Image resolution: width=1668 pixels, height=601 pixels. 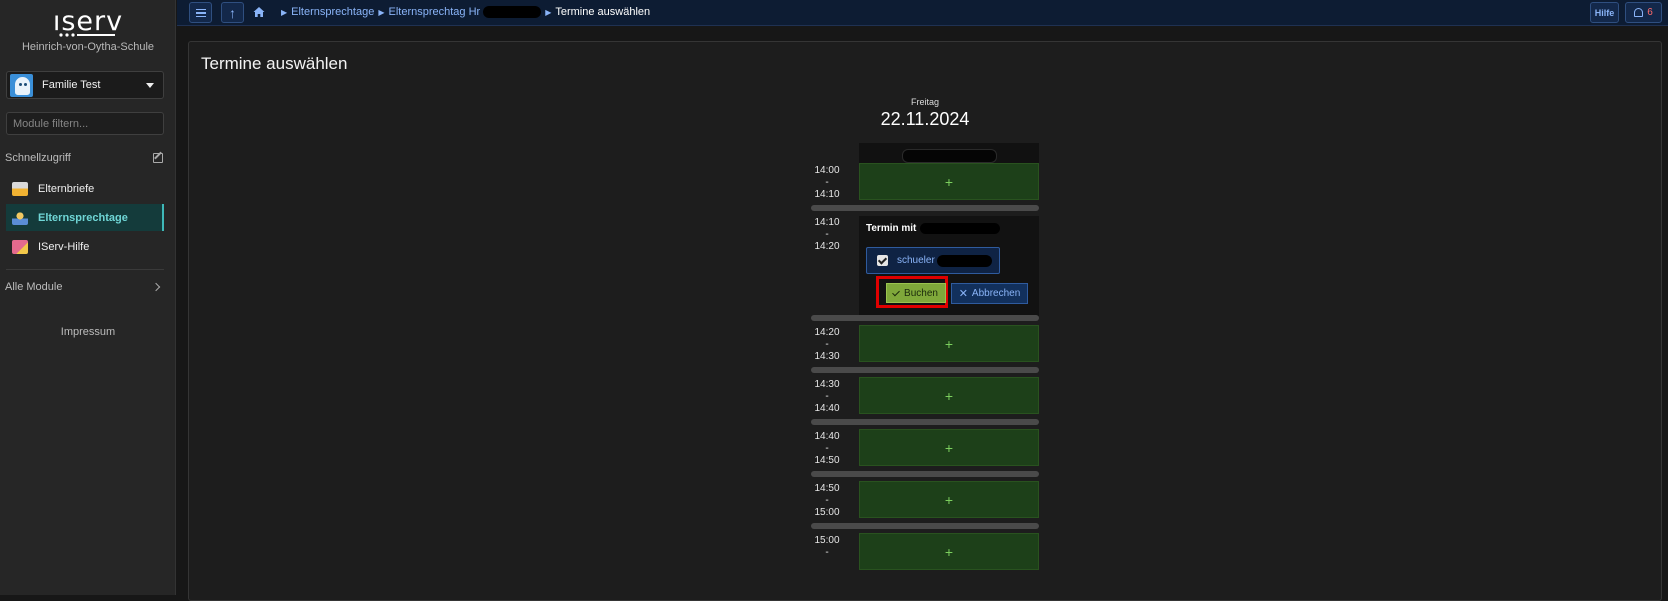 What do you see at coordinates (274, 63) in the screenshot?
I see `page-title: Termine auswählen` at bounding box center [274, 63].